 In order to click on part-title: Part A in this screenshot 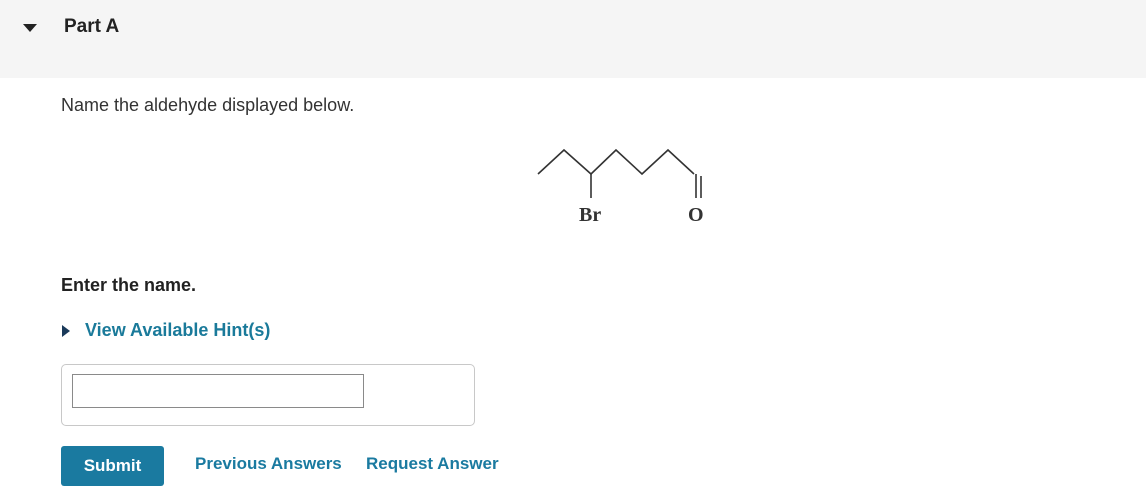, I will do `click(92, 26)`.